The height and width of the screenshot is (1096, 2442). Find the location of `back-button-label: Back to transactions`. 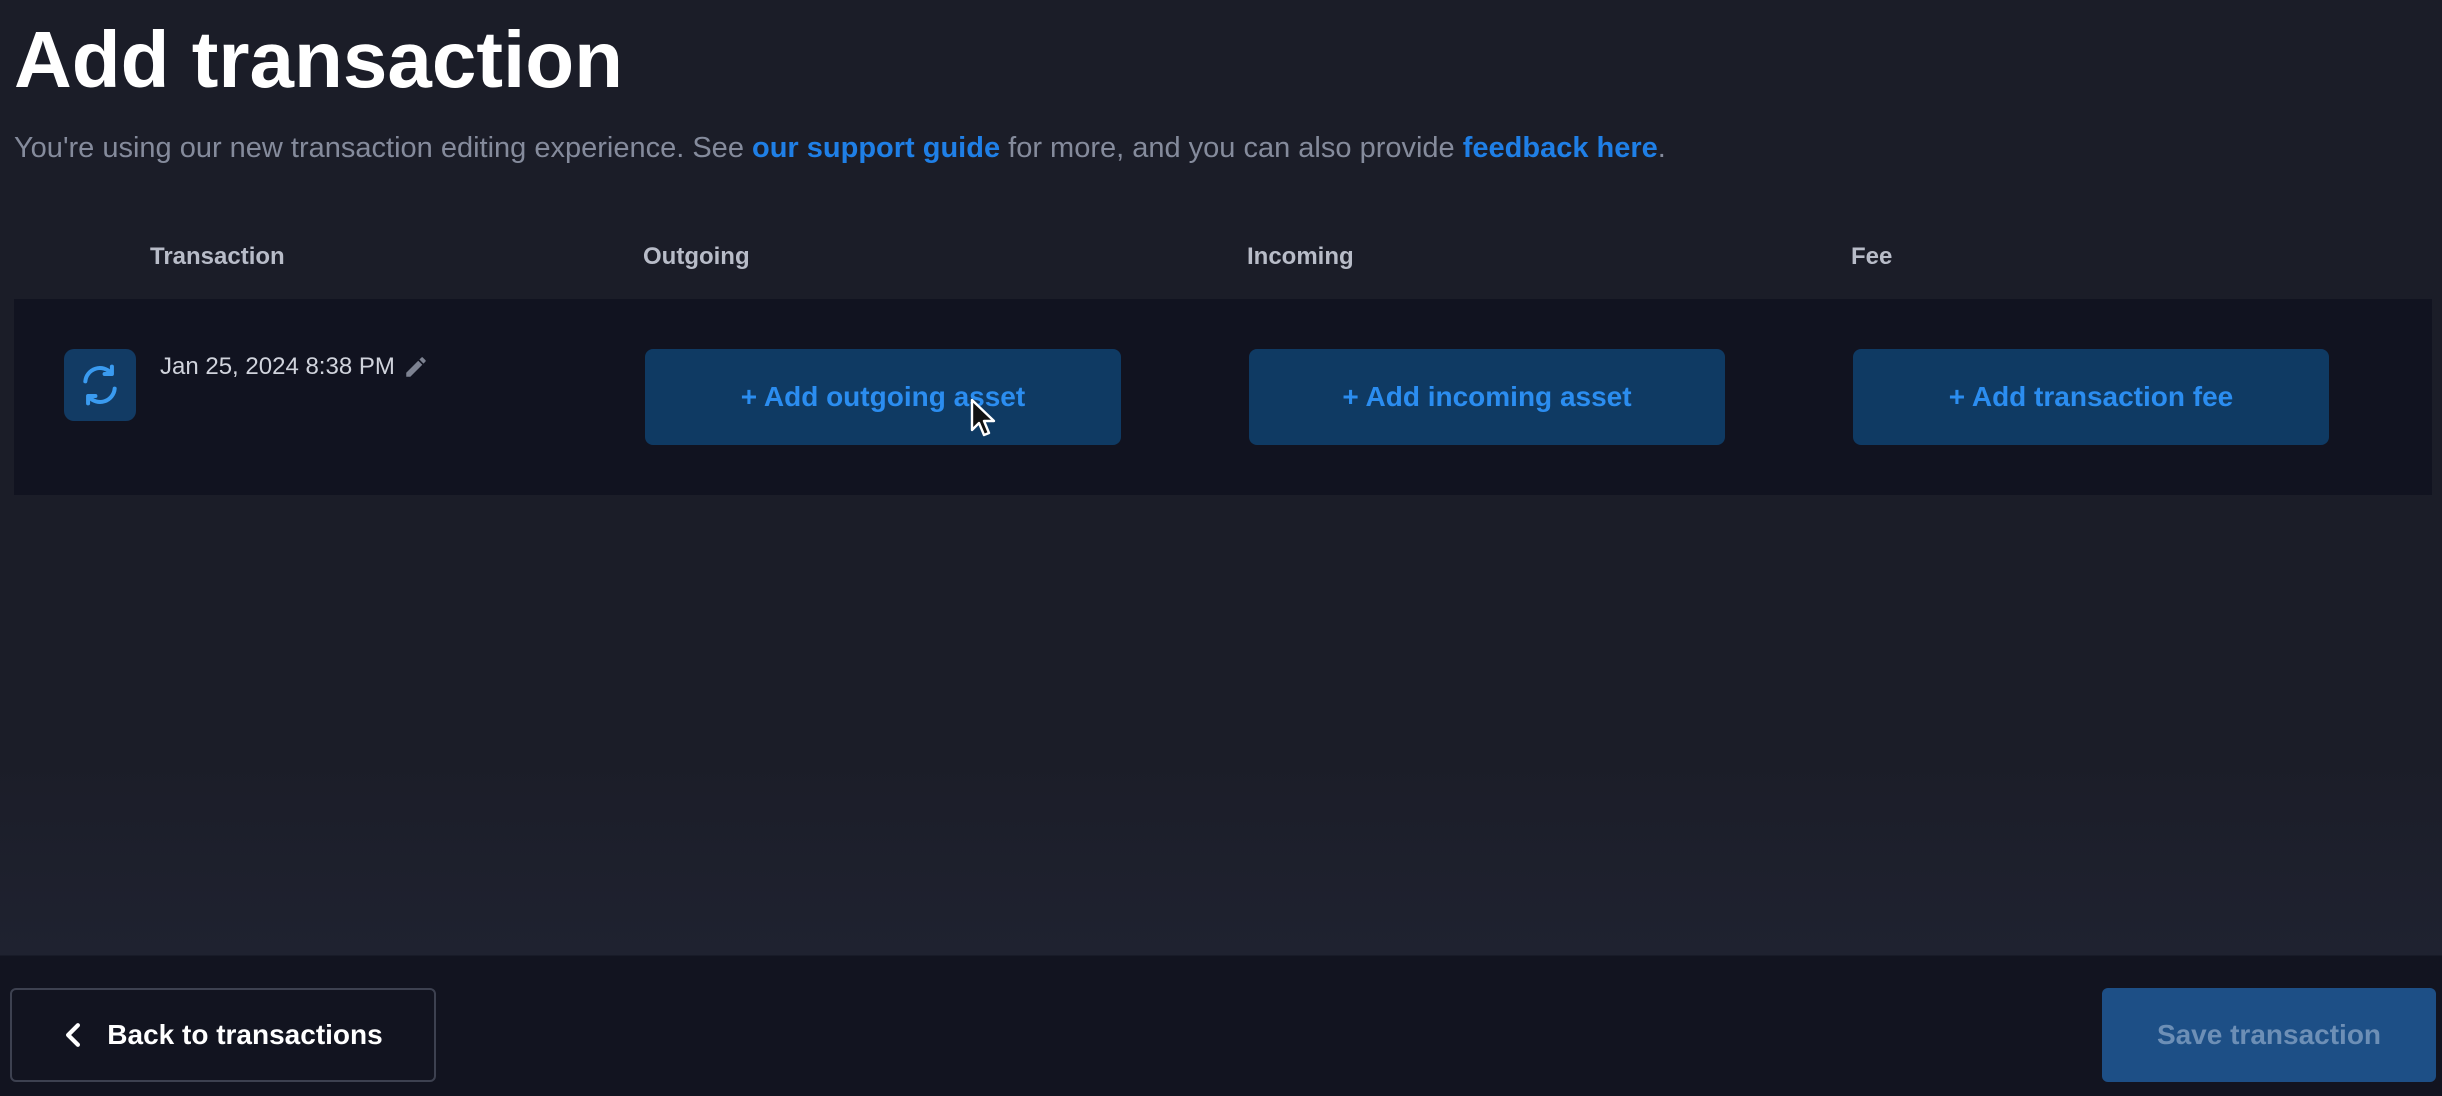

back-button-label: Back to transactions is located at coordinates (245, 1034).